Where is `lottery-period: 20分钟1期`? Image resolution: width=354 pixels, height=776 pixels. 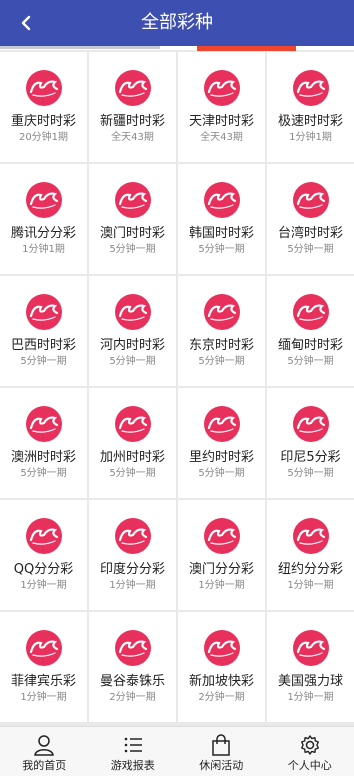 lottery-period: 20分钟1期 is located at coordinates (43, 137).